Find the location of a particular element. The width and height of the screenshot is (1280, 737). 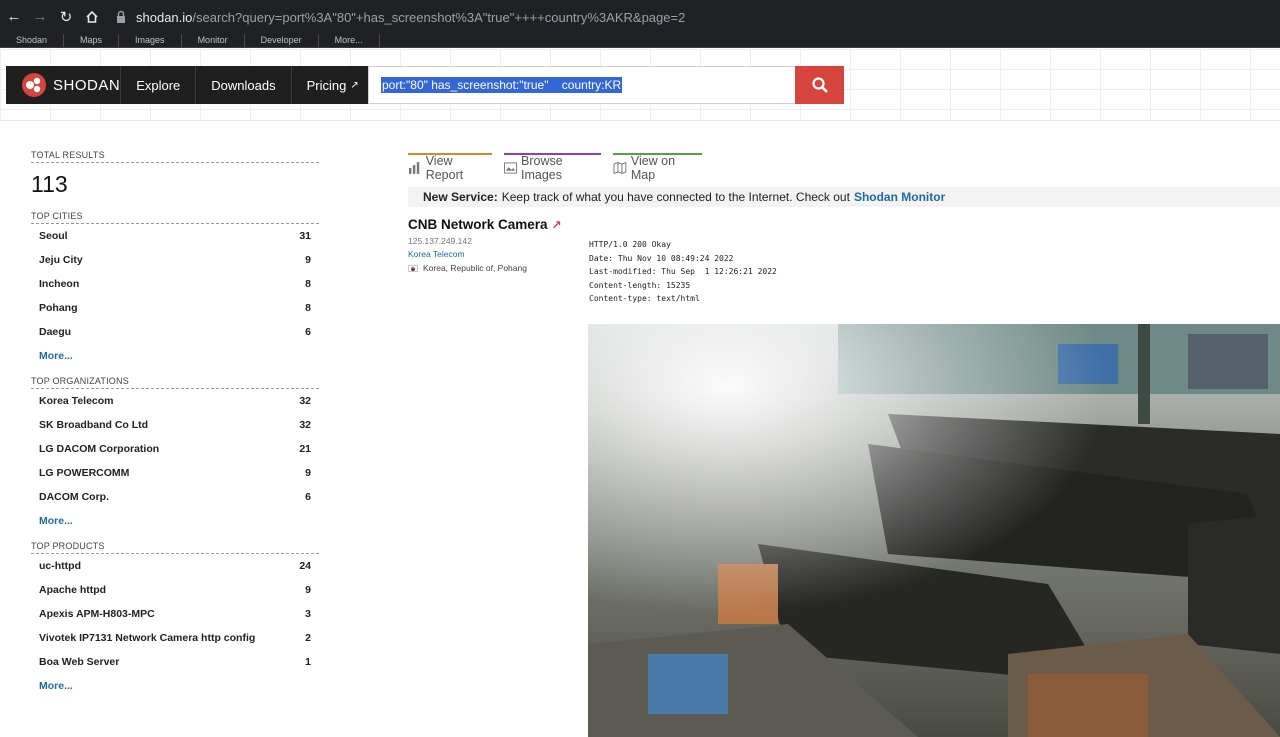

result-tabs: View Report Browse Images View on Map is located at coordinates (555, 167).